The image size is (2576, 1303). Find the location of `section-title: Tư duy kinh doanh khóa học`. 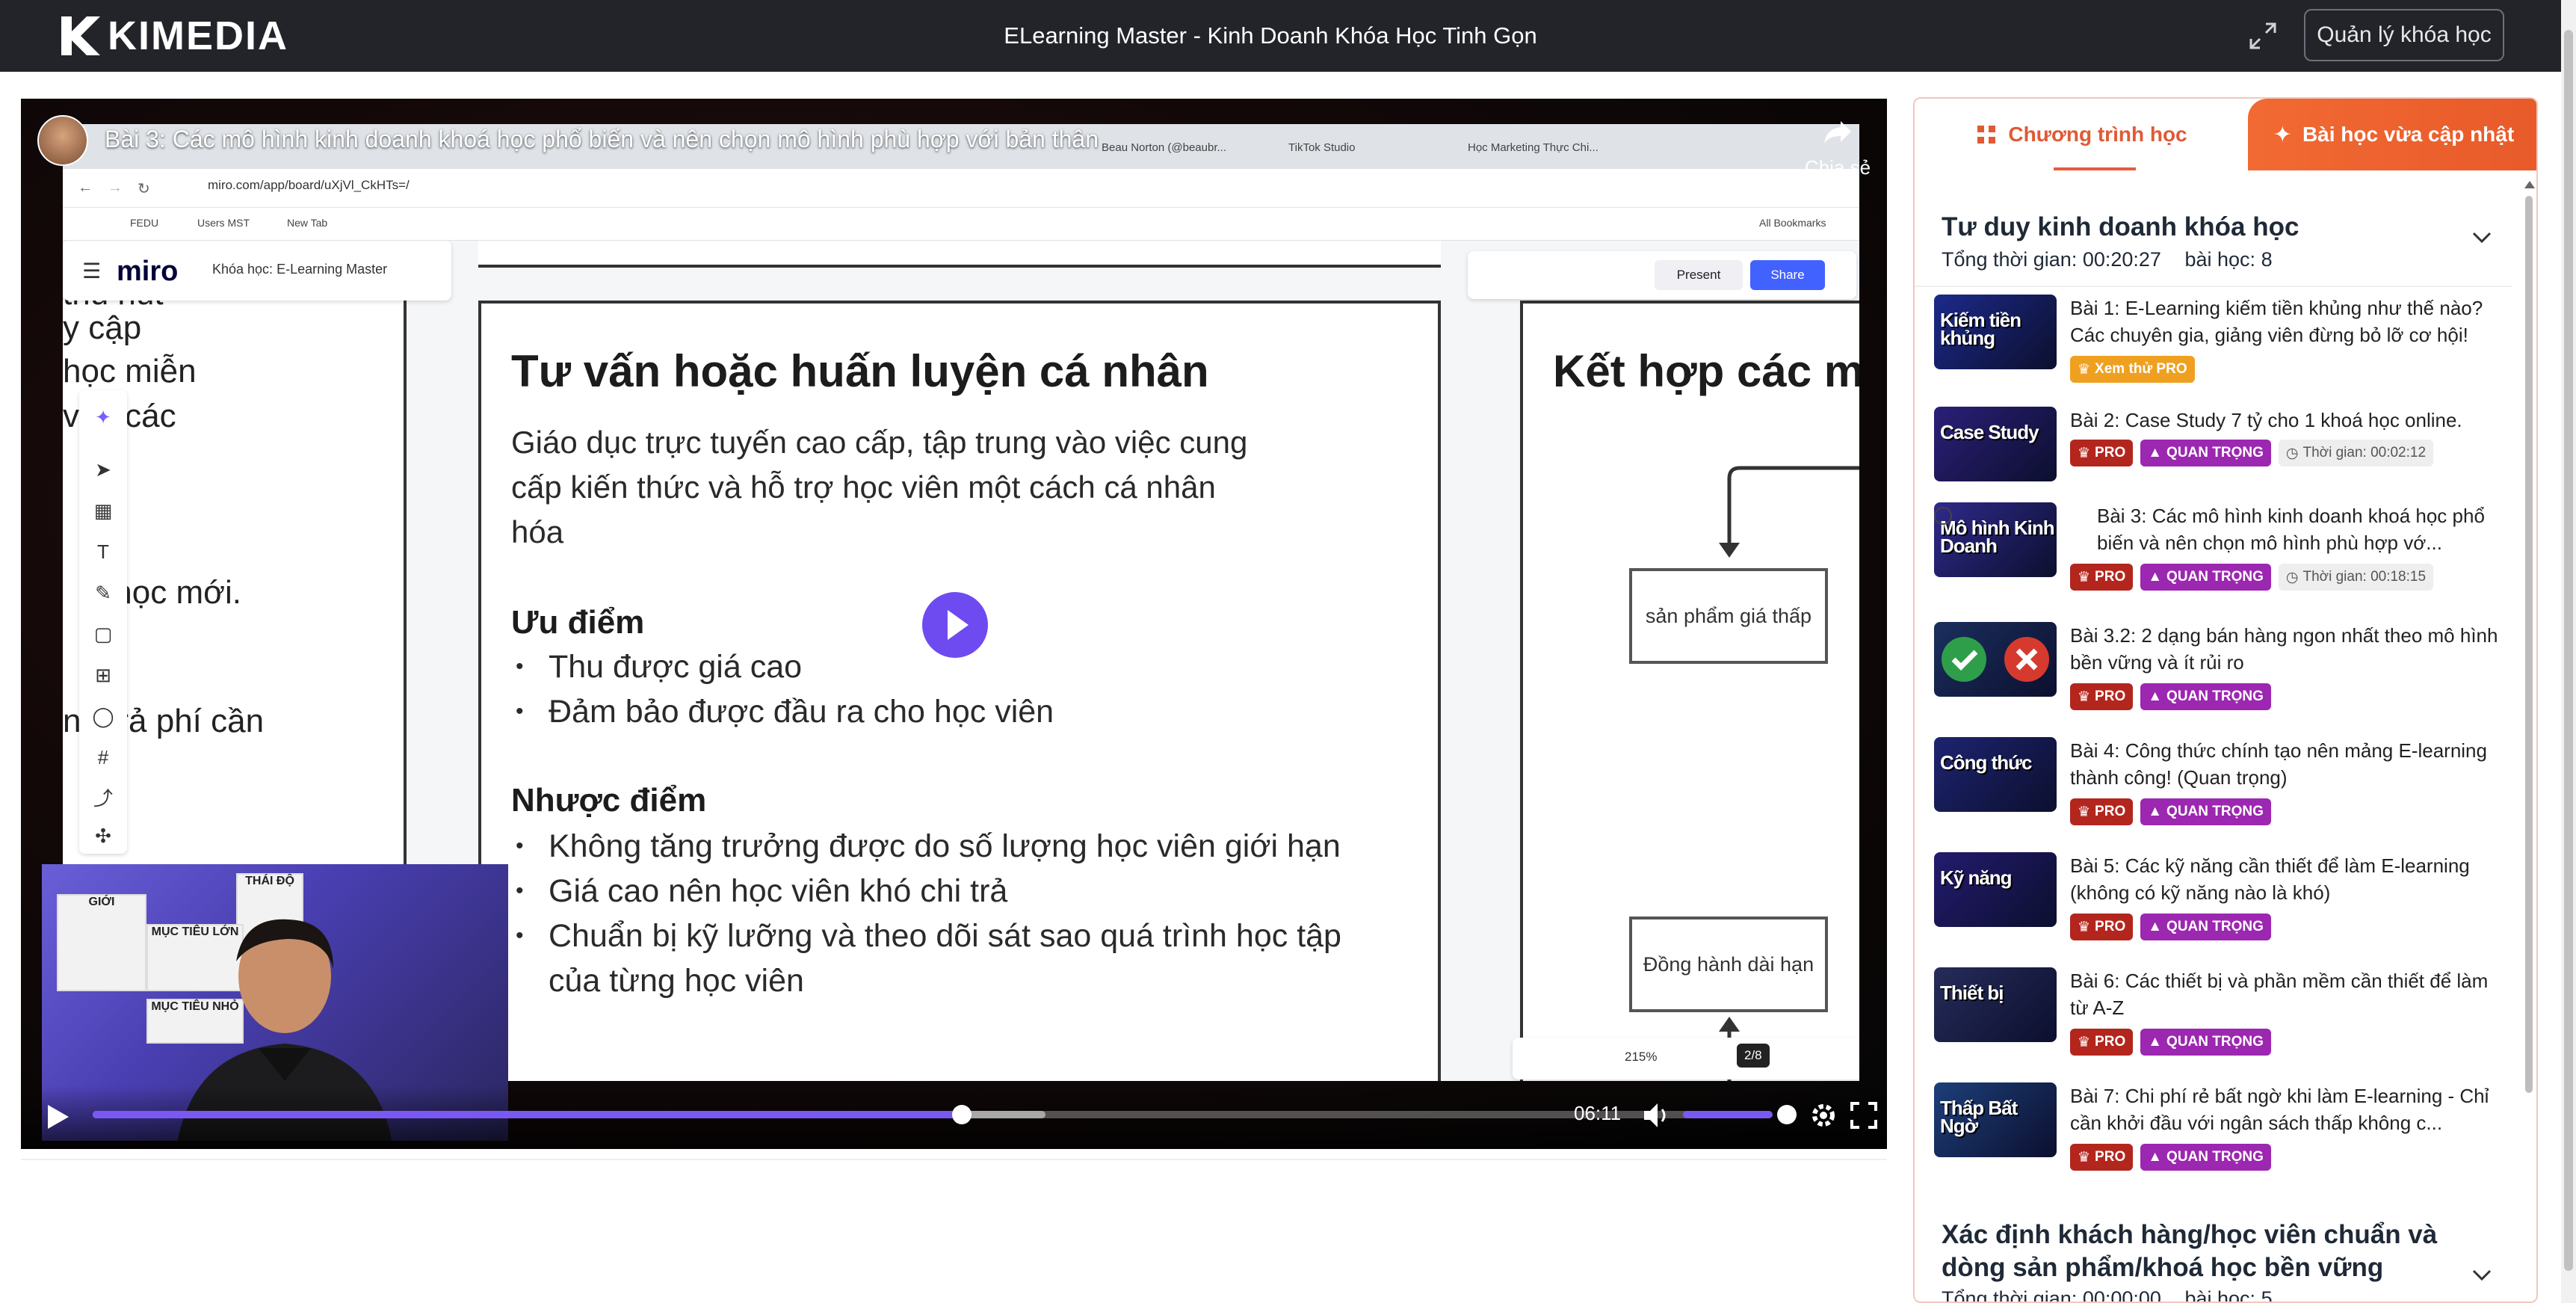

section-title: Tư duy kinh doanh khóa học is located at coordinates (2121, 227).